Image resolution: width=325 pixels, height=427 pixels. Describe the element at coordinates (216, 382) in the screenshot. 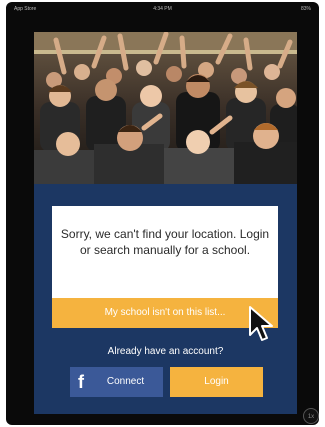

I see `login-button: Login` at that location.